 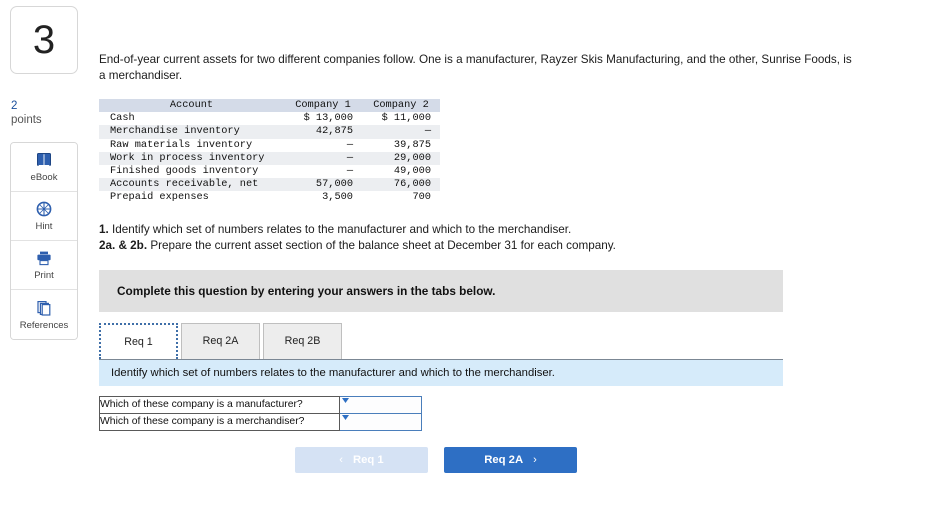 I want to click on chevron-left-icon: ‹, so click(x=341, y=459).